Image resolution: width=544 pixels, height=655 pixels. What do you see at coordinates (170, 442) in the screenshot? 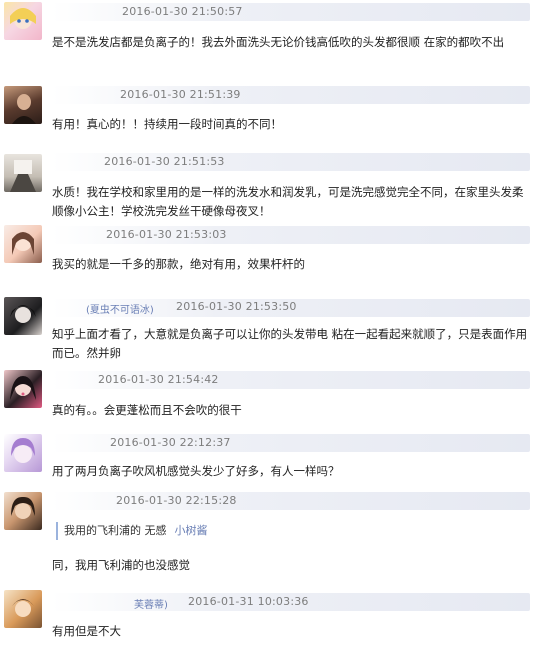
I see `comment-timestamp: 2016-01-30 22:12:37` at bounding box center [170, 442].